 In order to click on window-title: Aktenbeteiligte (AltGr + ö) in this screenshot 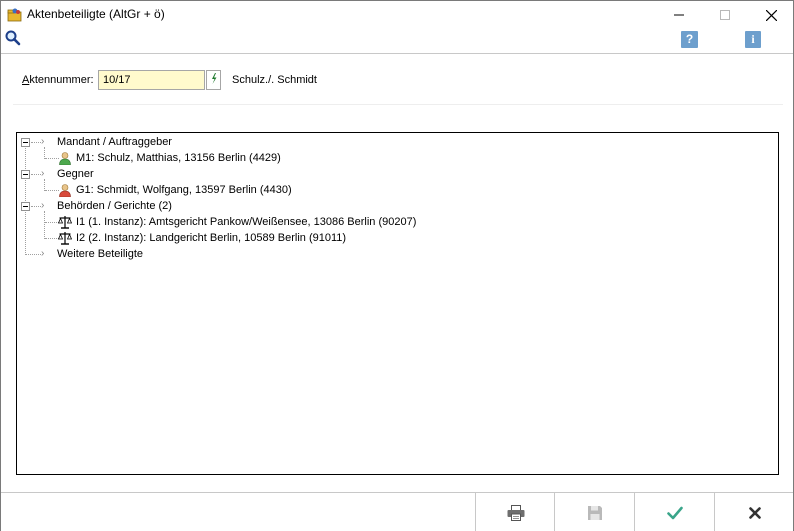, I will do `click(96, 14)`.